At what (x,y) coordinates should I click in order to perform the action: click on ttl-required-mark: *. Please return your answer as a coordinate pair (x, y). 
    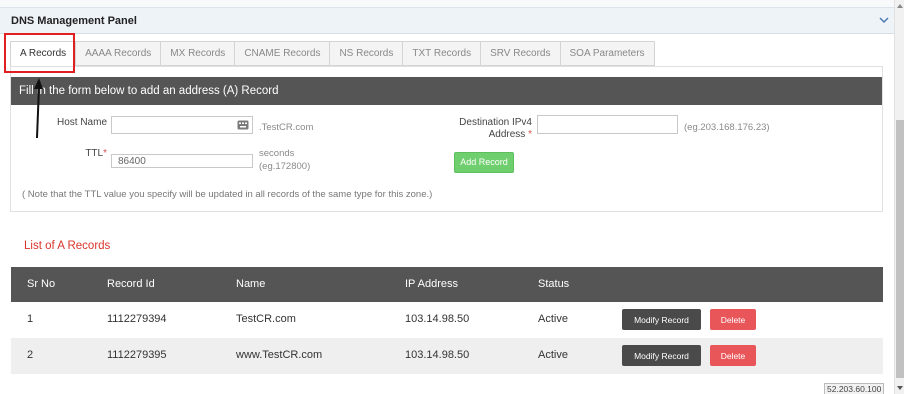
    Looking at the image, I should click on (105, 153).